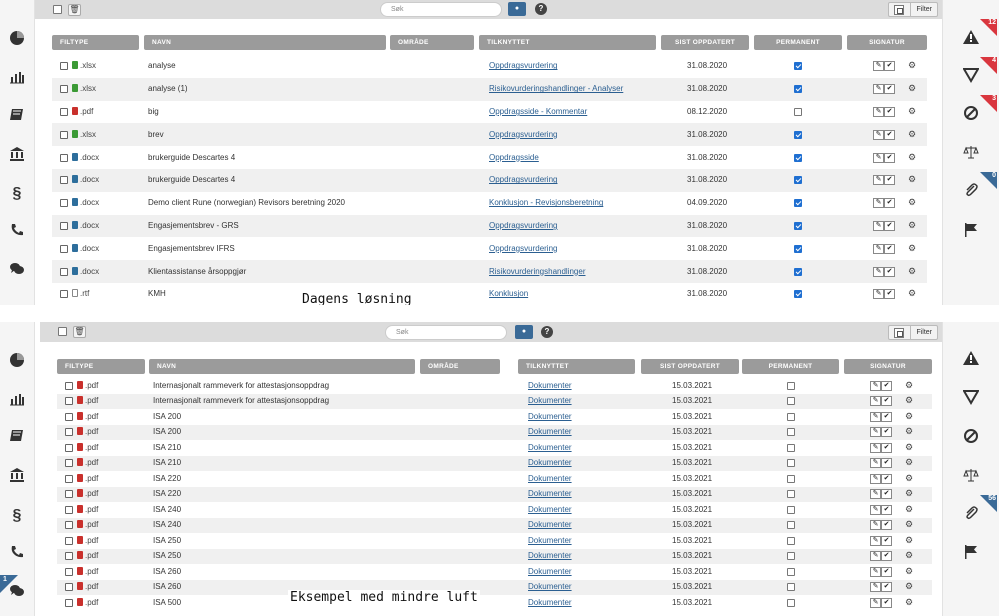  What do you see at coordinates (17, 79) in the screenshot?
I see `bar-chart-icon` at bounding box center [17, 79].